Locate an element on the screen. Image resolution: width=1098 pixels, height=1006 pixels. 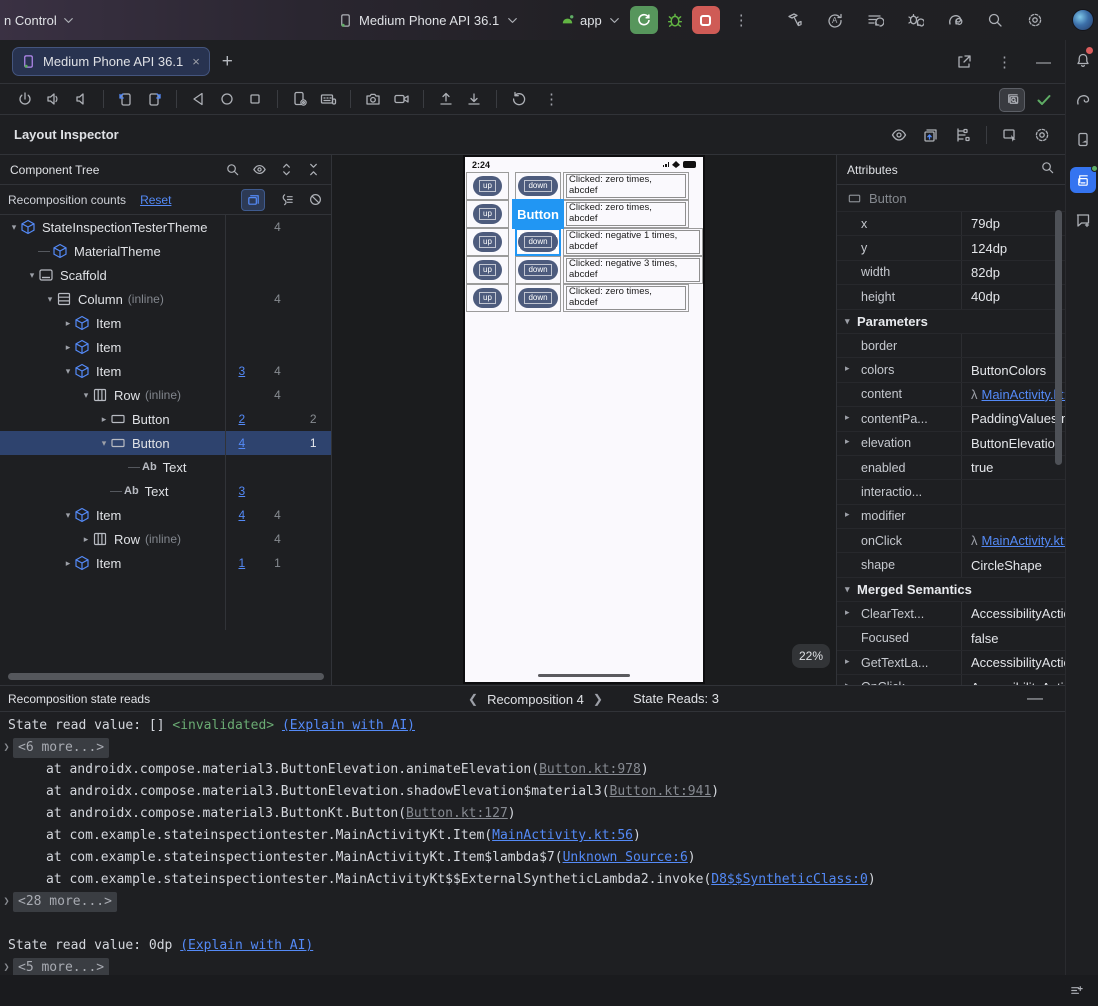
attribute-row: height 40dp is located at coordinates (951, 296).